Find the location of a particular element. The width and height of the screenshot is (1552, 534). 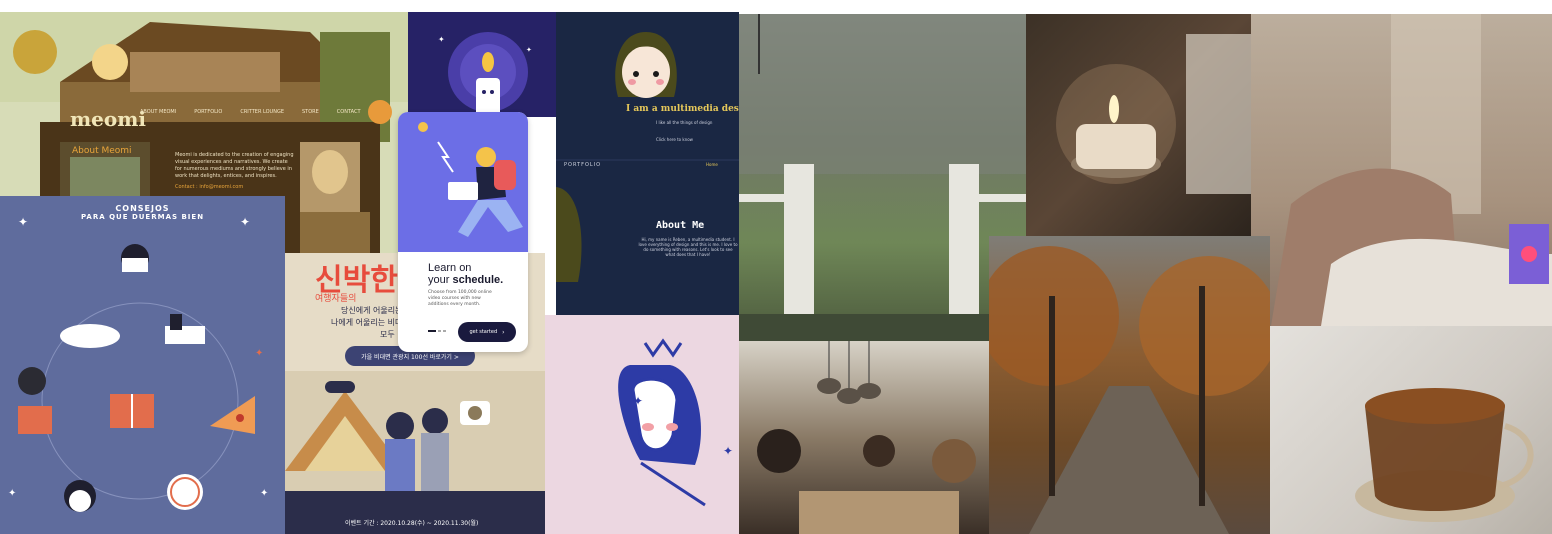

get-started-button: get started › is located at coordinates (487, 332).